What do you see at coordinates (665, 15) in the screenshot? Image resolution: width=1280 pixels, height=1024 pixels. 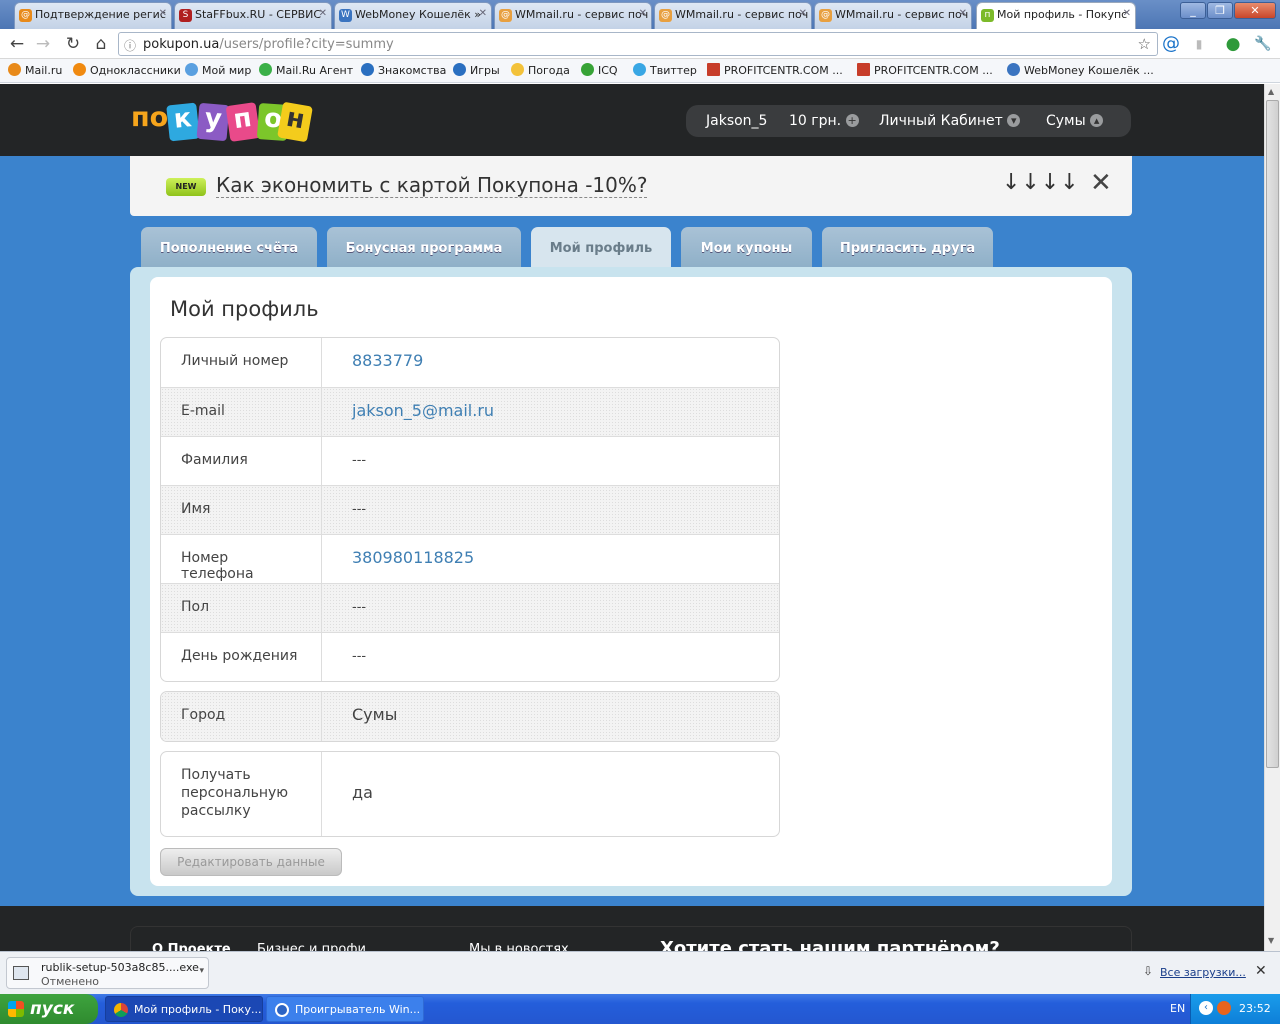 I see `wmmail-icon: @` at bounding box center [665, 15].